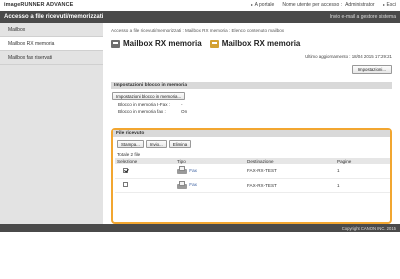 The image size is (400, 279). What do you see at coordinates (51, 30) in the screenshot?
I see `sidebar-item-mailbox: Mailbox` at bounding box center [51, 30].